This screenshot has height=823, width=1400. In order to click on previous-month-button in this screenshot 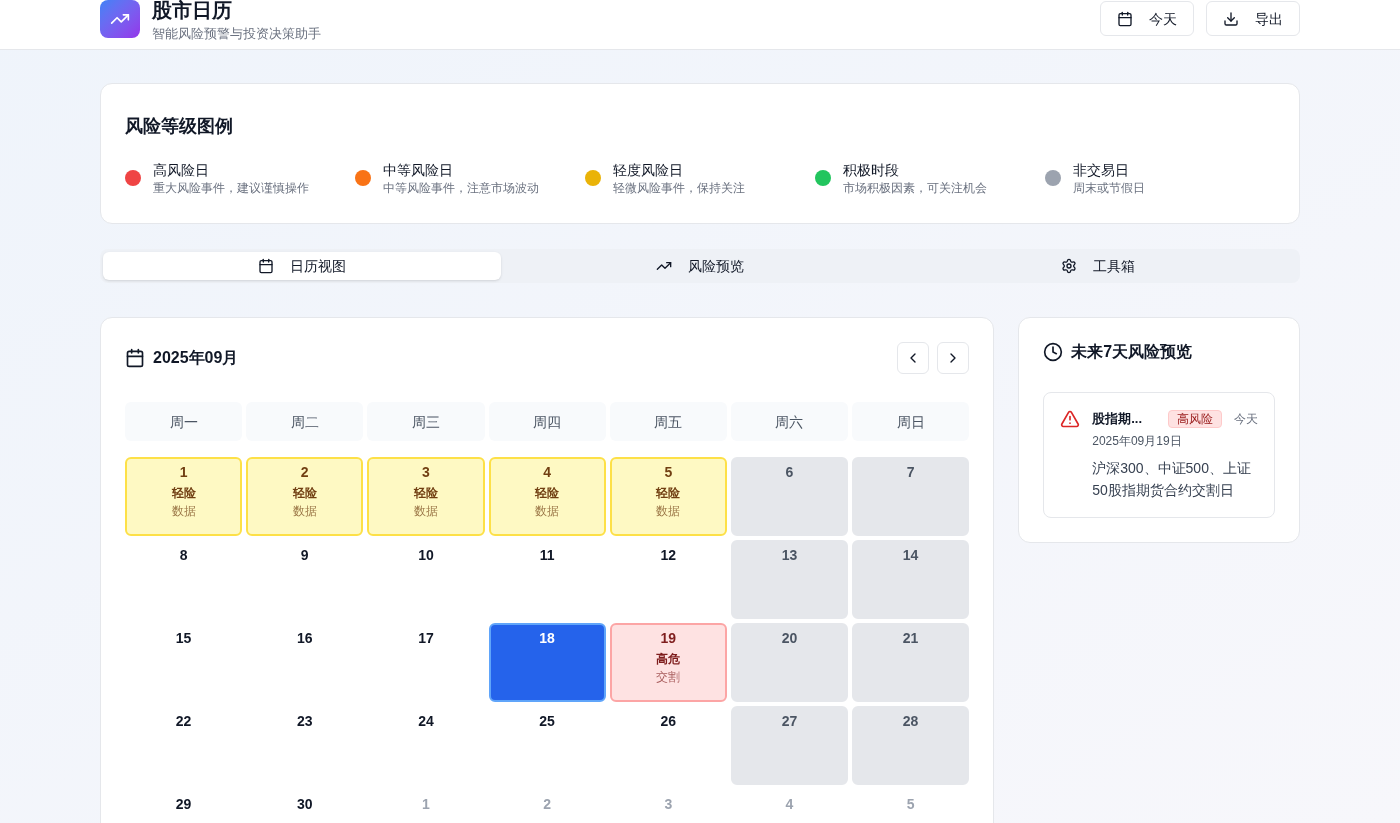, I will do `click(913, 358)`.